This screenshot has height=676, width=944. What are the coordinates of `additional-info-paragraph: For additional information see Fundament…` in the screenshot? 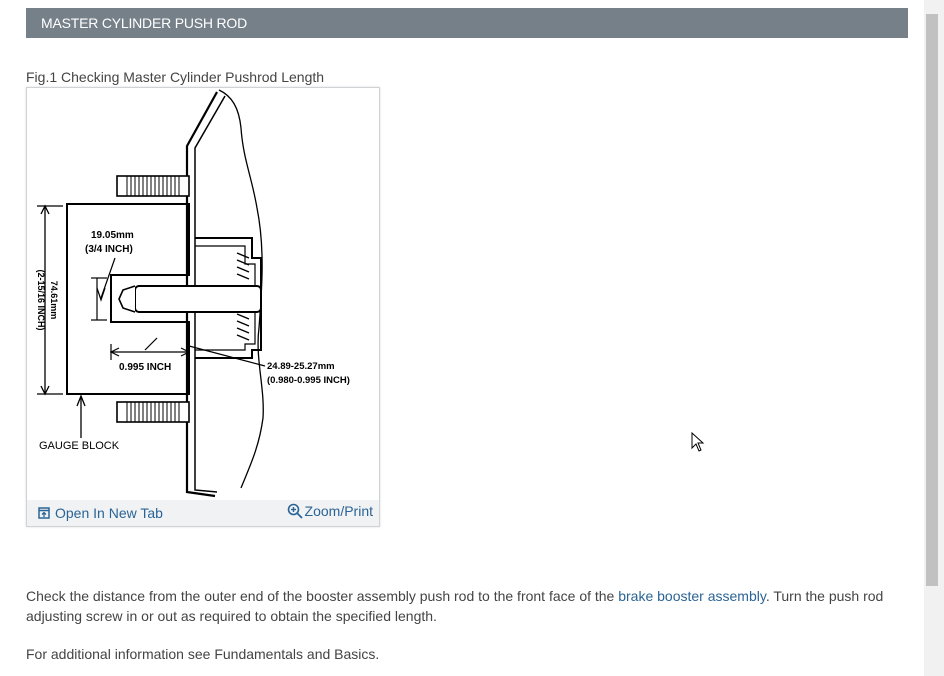 It's located at (203, 654).